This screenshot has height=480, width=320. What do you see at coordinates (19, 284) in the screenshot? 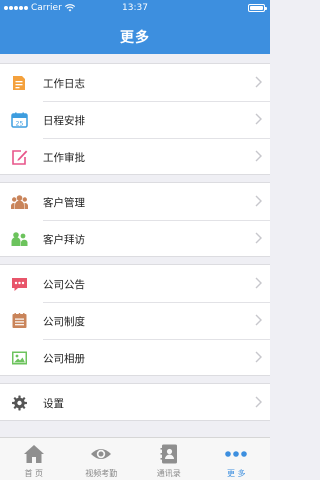
I see `announcement-icon` at bounding box center [19, 284].